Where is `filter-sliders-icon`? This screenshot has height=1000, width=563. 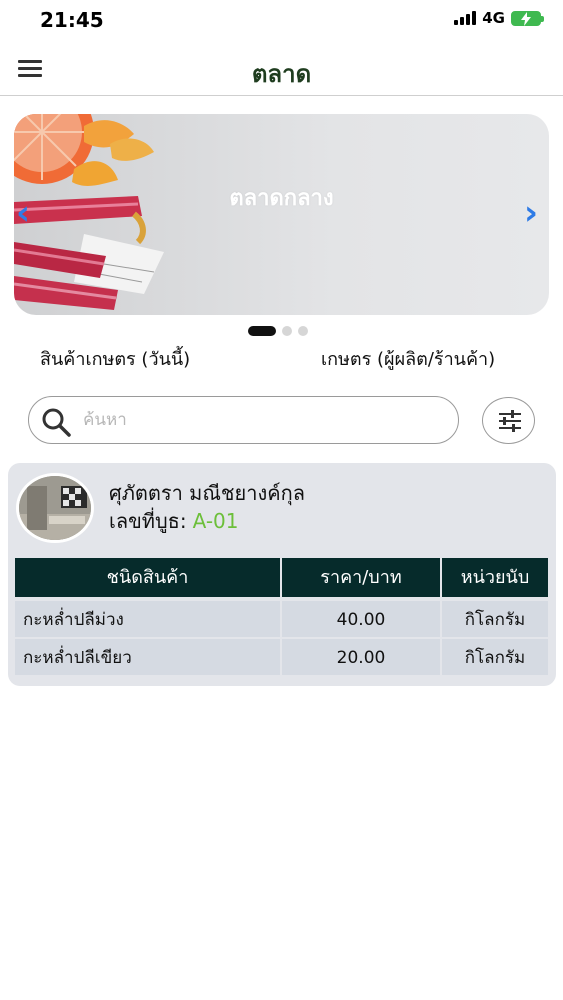 filter-sliders-icon is located at coordinates (510, 421).